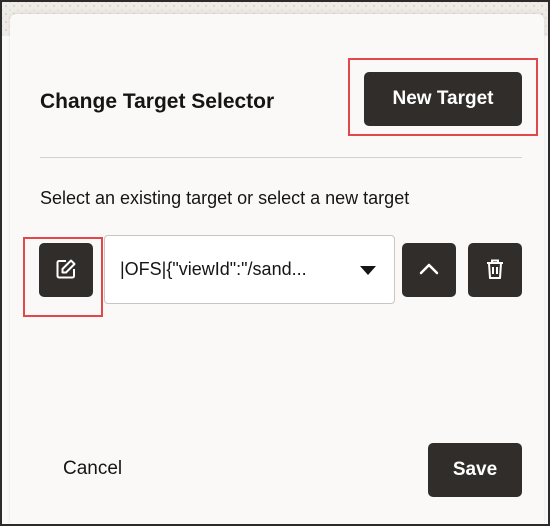 The image size is (550, 526). Describe the element at coordinates (443, 99) in the screenshot. I see `new-target-button: New Target` at that location.